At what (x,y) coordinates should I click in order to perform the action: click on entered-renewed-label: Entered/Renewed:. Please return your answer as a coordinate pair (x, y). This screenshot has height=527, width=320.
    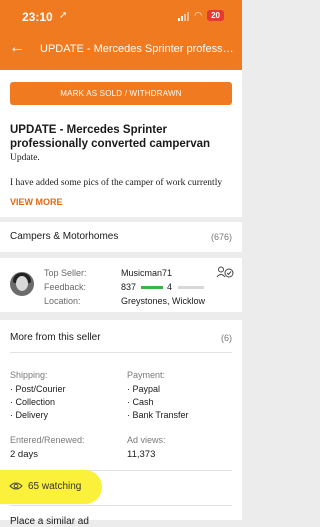
    Looking at the image, I should click on (47, 440).